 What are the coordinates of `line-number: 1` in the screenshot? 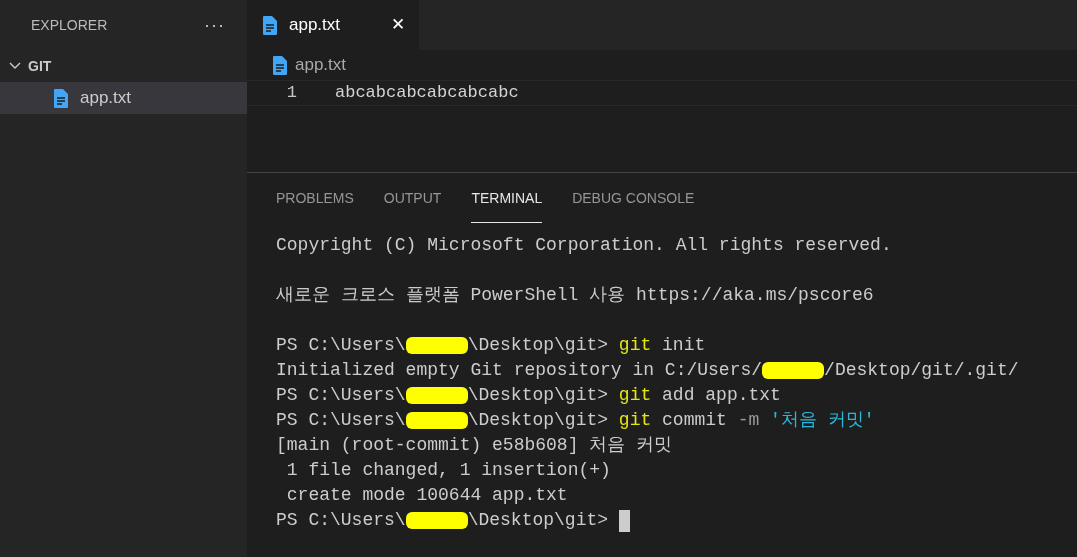 It's located at (291, 93).